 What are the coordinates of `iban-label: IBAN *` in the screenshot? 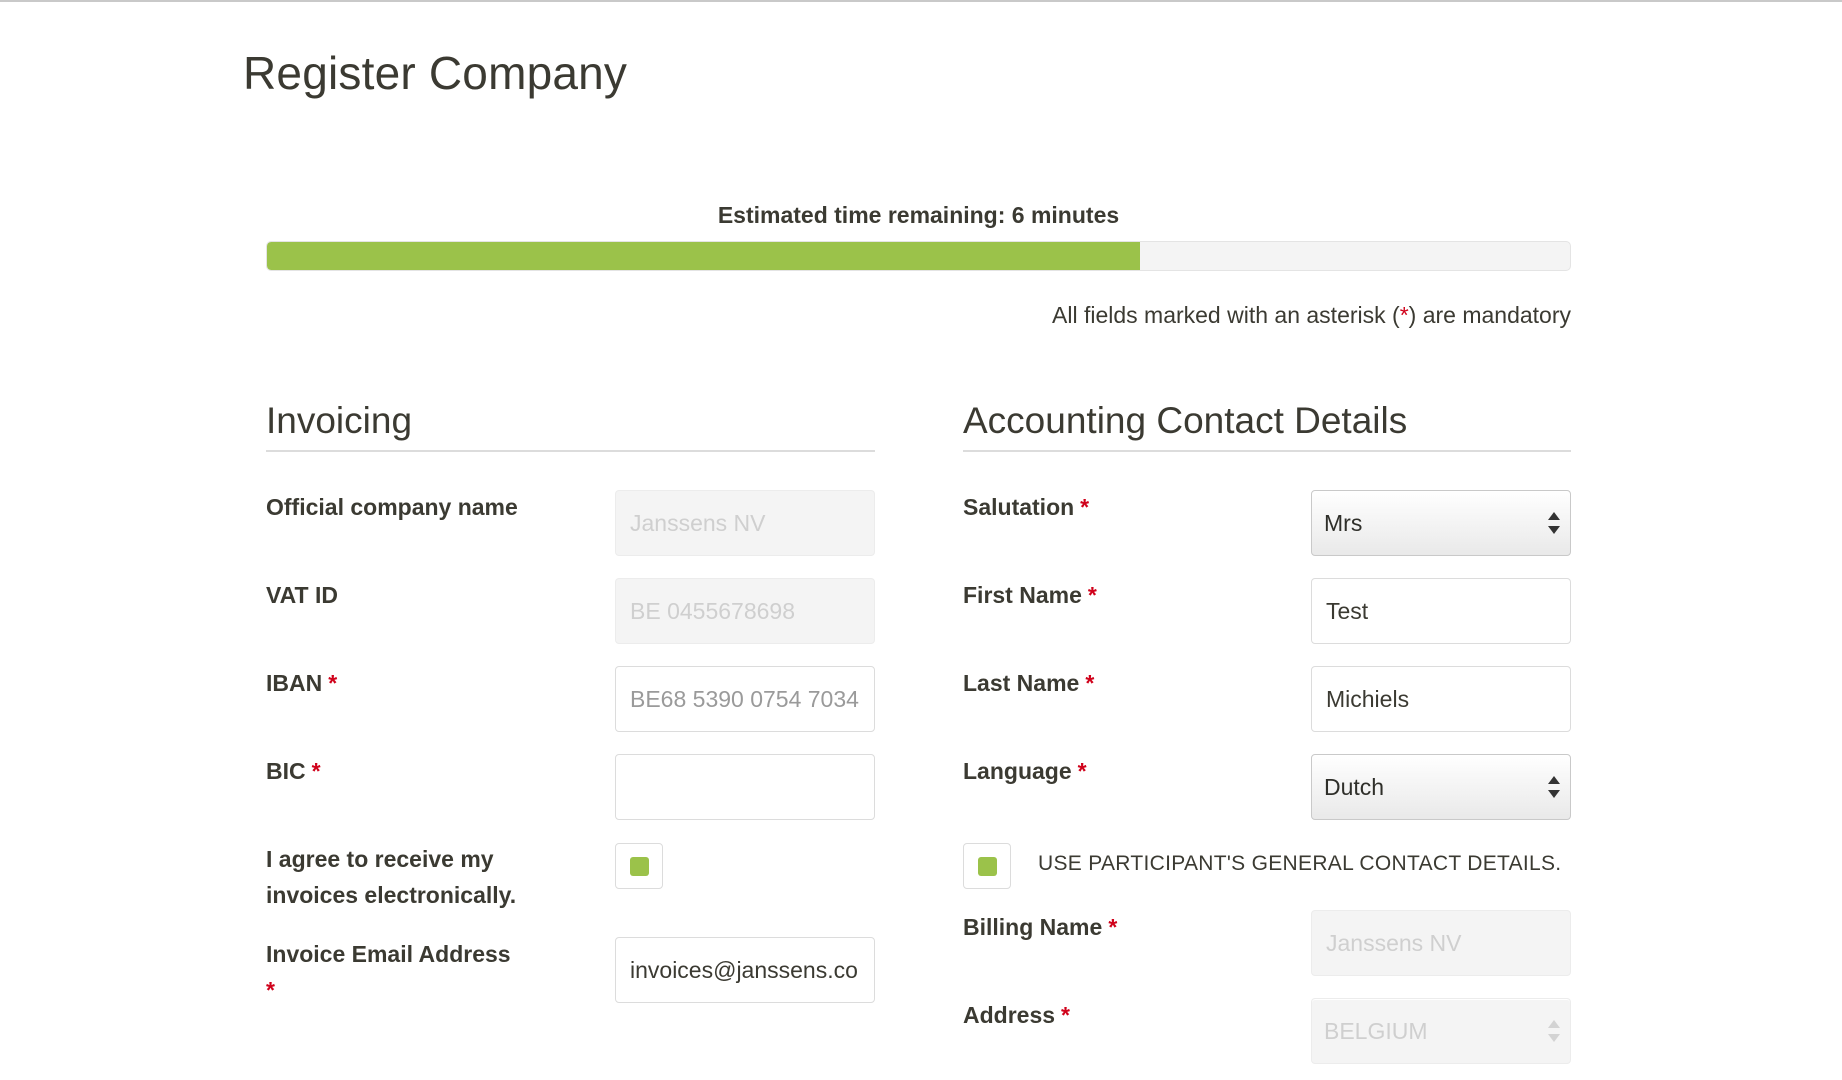 It's located at (301, 683).